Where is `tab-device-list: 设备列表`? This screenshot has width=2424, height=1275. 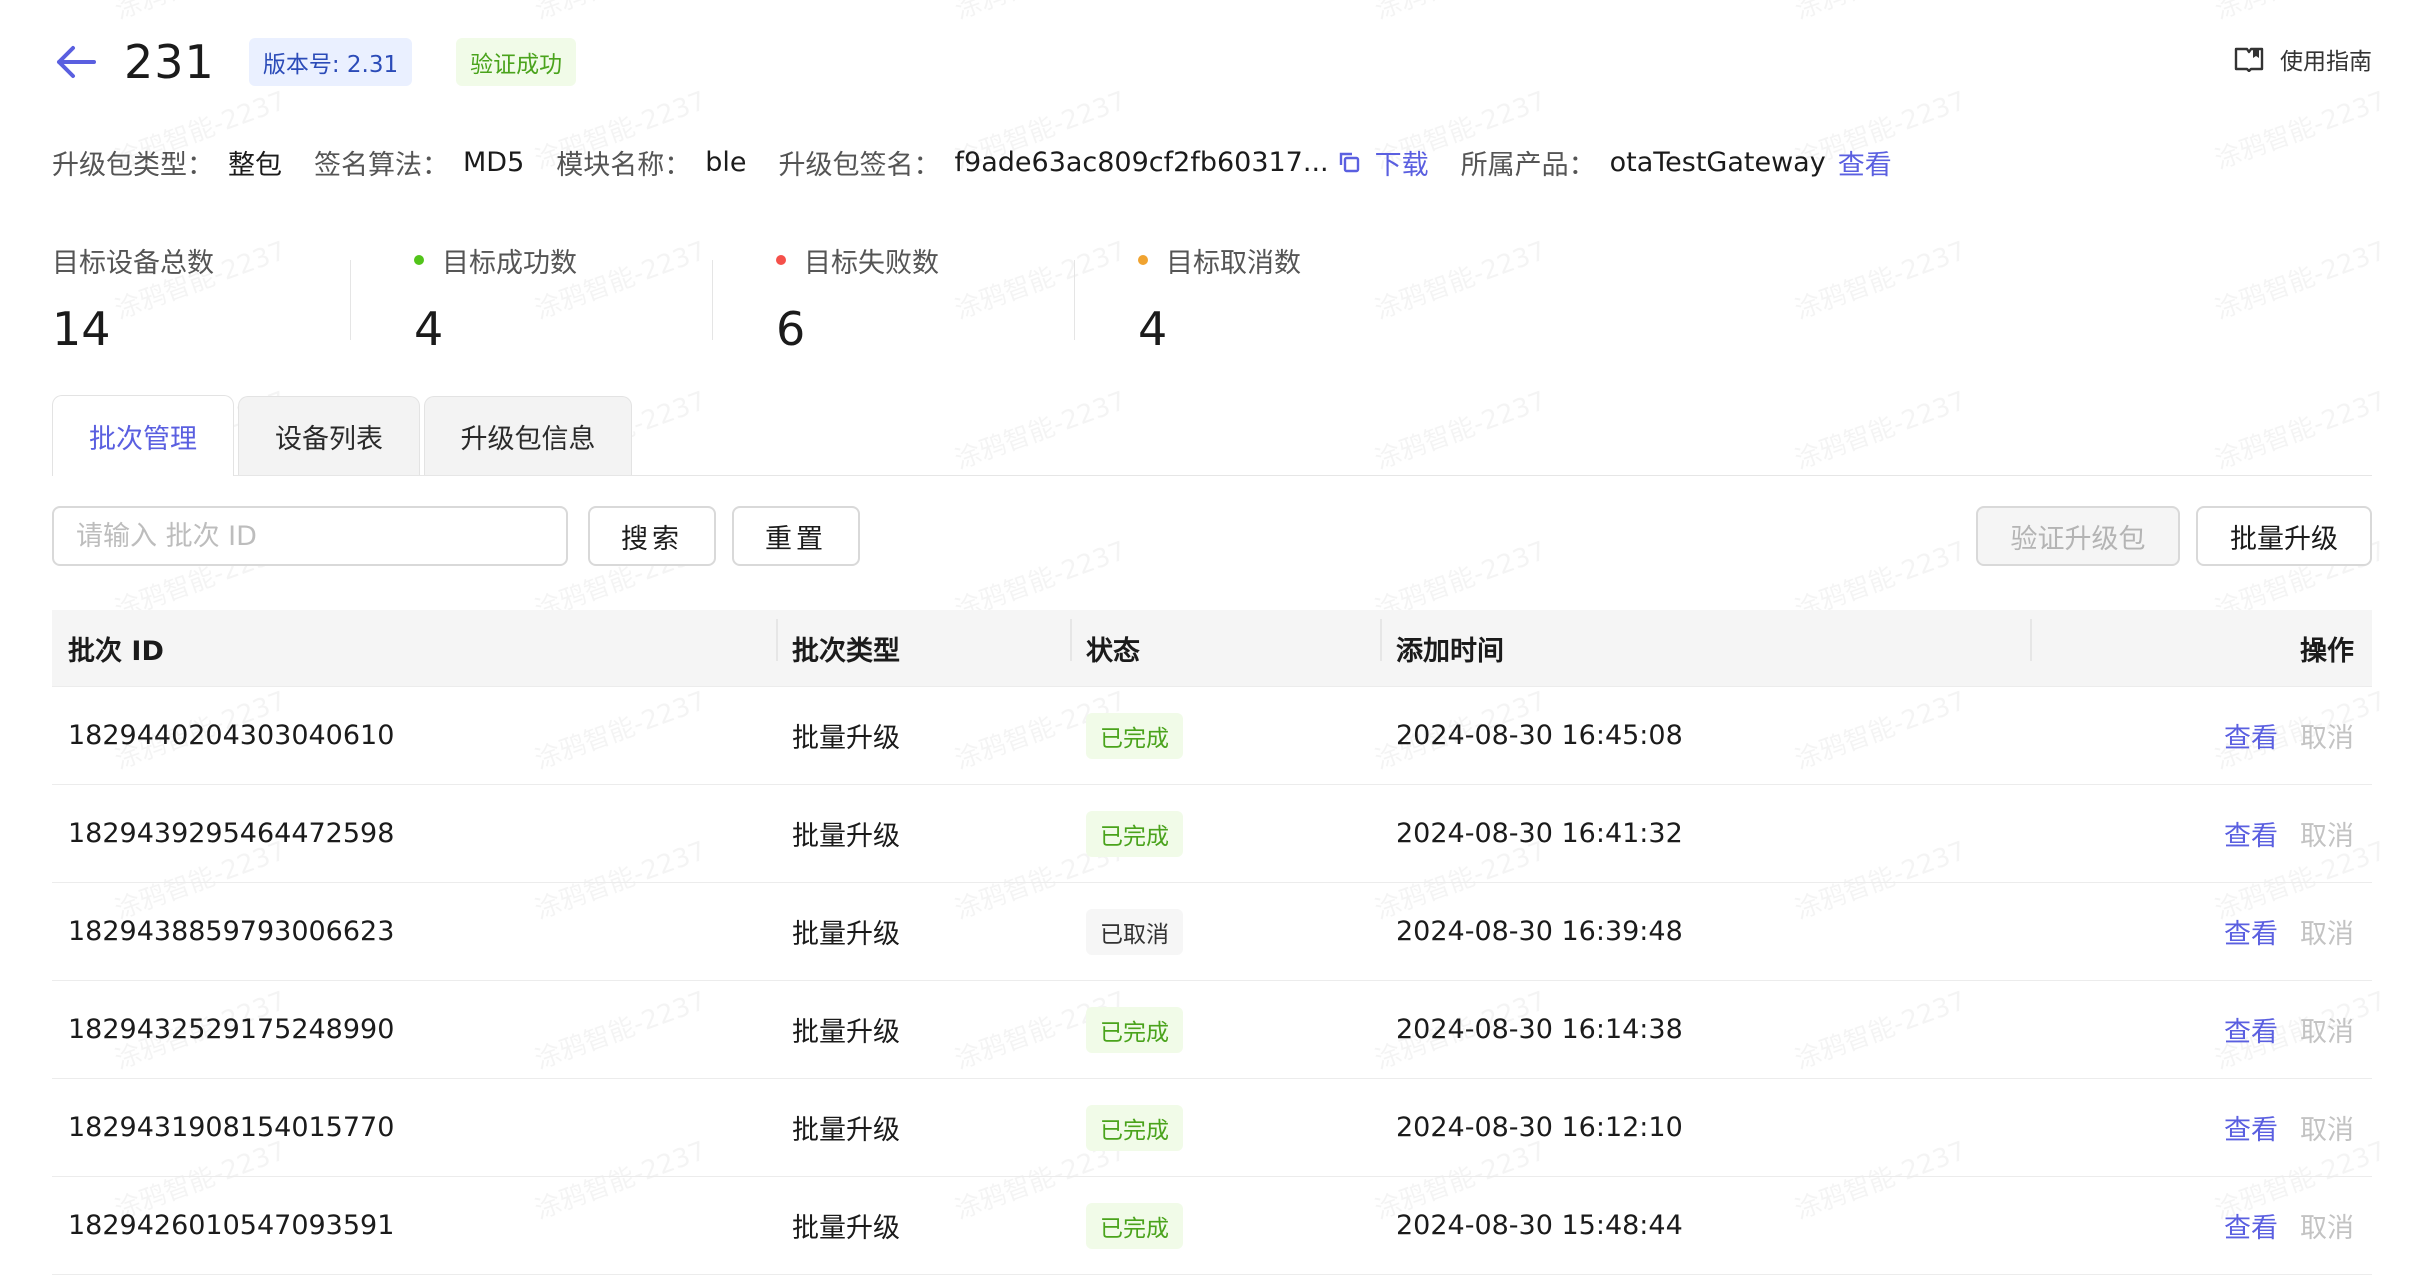
tab-device-list: 设备列表 is located at coordinates (329, 435).